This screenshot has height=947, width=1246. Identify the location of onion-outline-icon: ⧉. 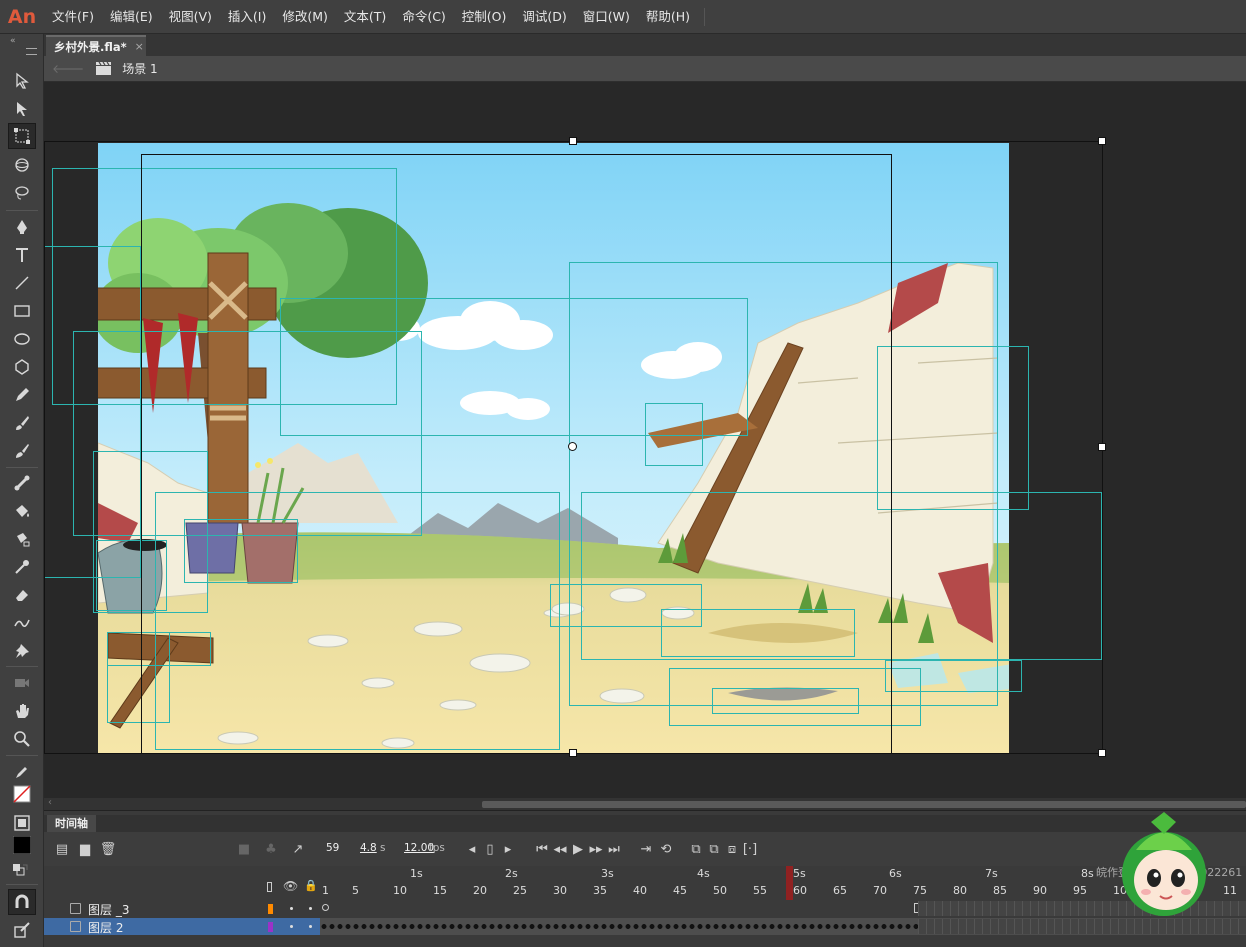
(714, 849).